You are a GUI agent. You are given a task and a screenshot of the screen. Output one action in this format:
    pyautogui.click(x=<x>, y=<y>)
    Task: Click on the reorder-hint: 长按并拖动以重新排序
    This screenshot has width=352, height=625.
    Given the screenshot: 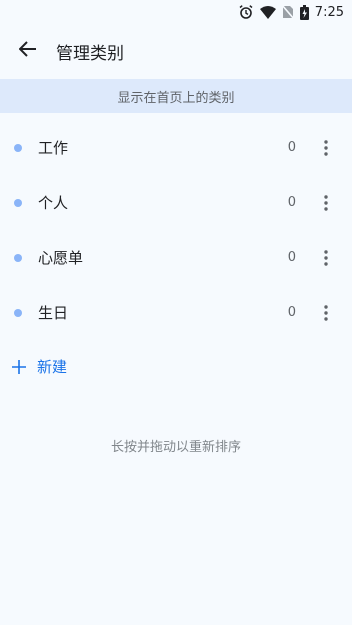 What is the action you would take?
    pyautogui.click(x=175, y=447)
    